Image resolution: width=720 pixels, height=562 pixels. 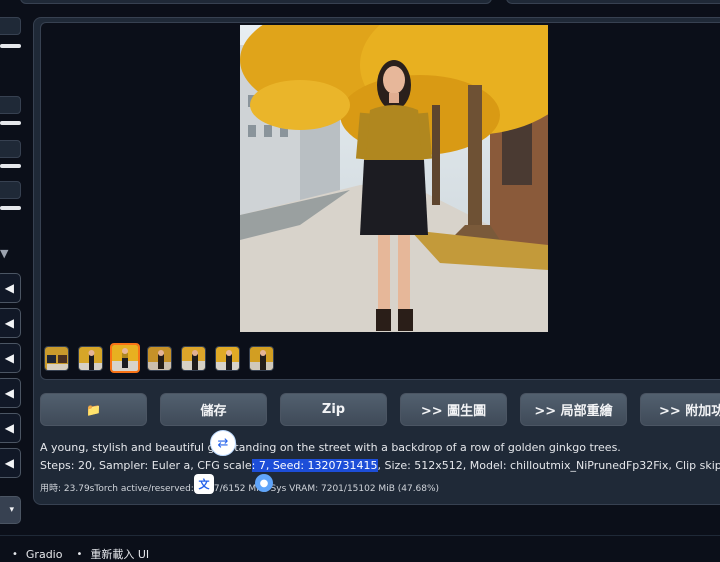 I want to click on left-settings-column: ▼ ◀ ◀ ◀ ◀ ◀ ◀ ▾, so click(x=14, y=270).